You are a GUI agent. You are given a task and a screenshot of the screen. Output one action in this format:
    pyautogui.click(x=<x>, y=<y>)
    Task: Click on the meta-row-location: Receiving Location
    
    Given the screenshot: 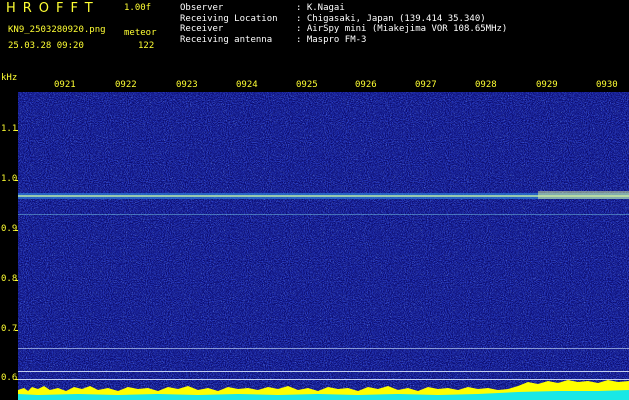 What is the action you would take?
    pyautogui.click(x=229, y=18)
    